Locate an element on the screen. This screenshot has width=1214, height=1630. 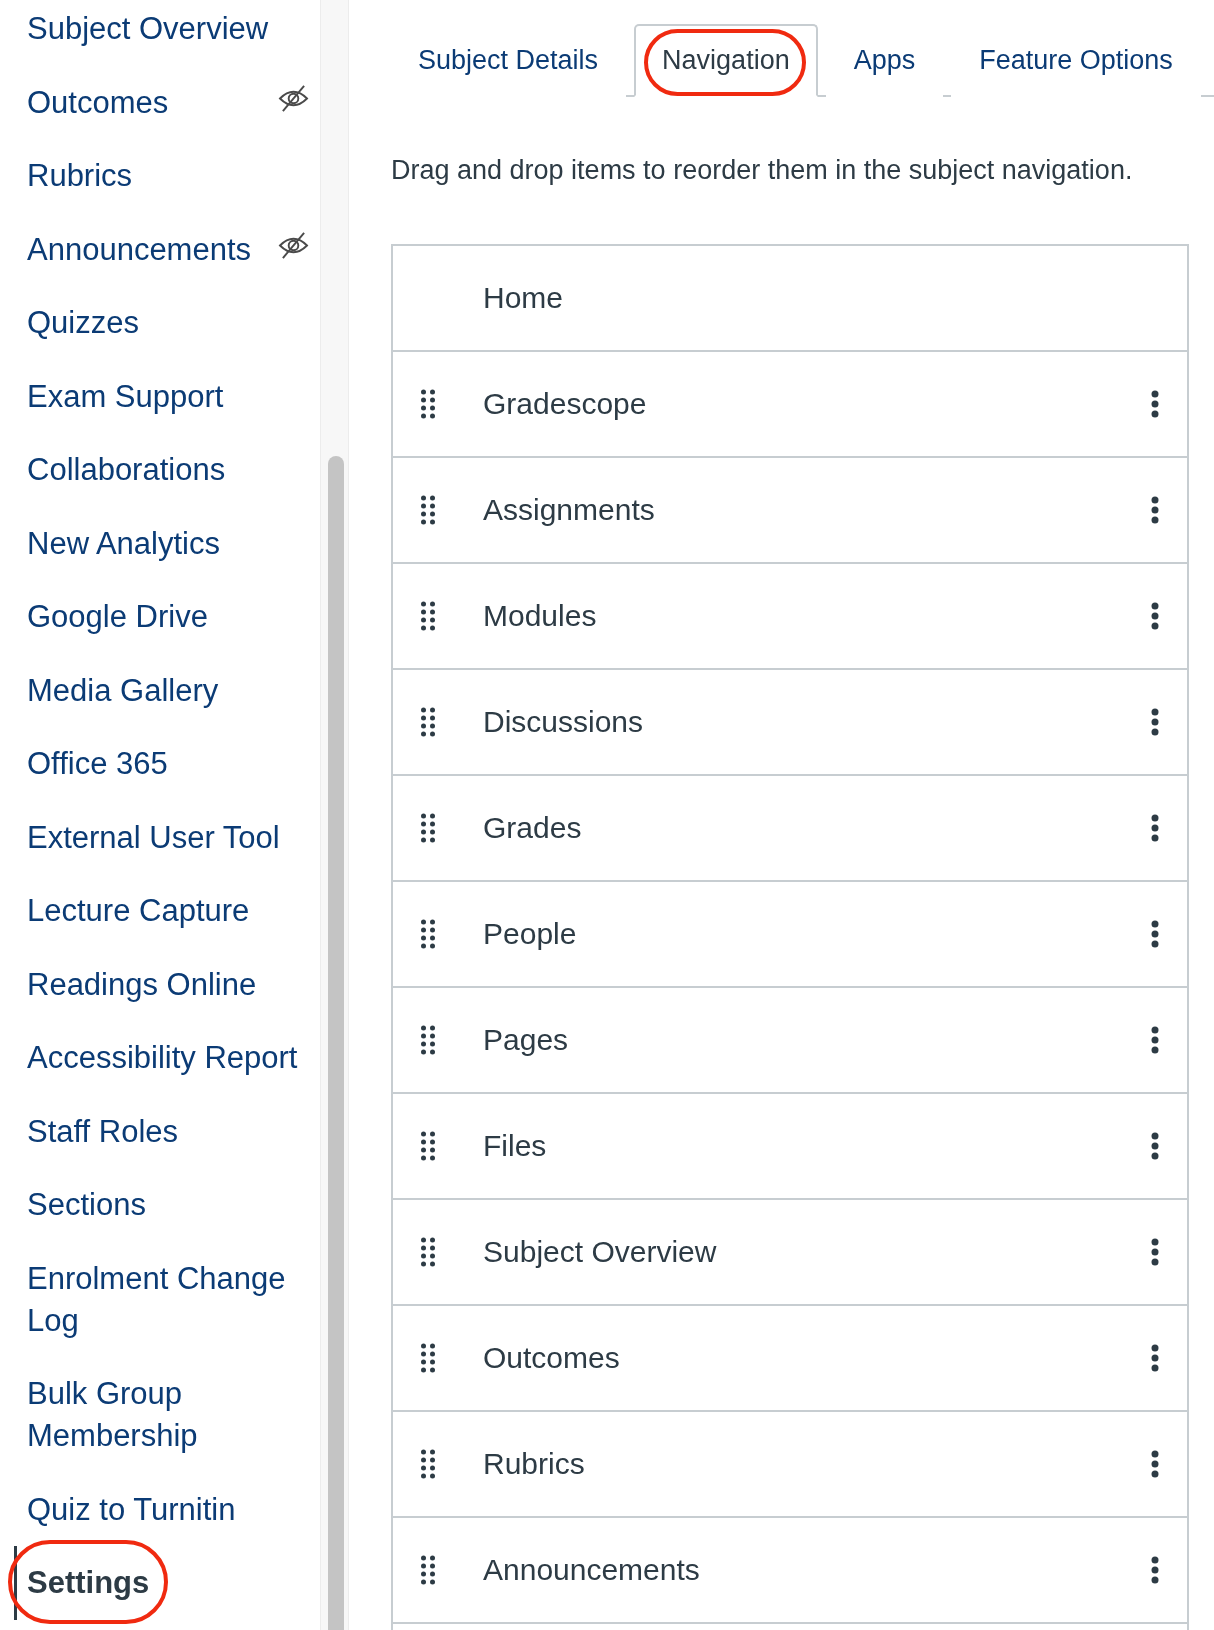
navigation-item: Gradescope is located at coordinates (565, 404).